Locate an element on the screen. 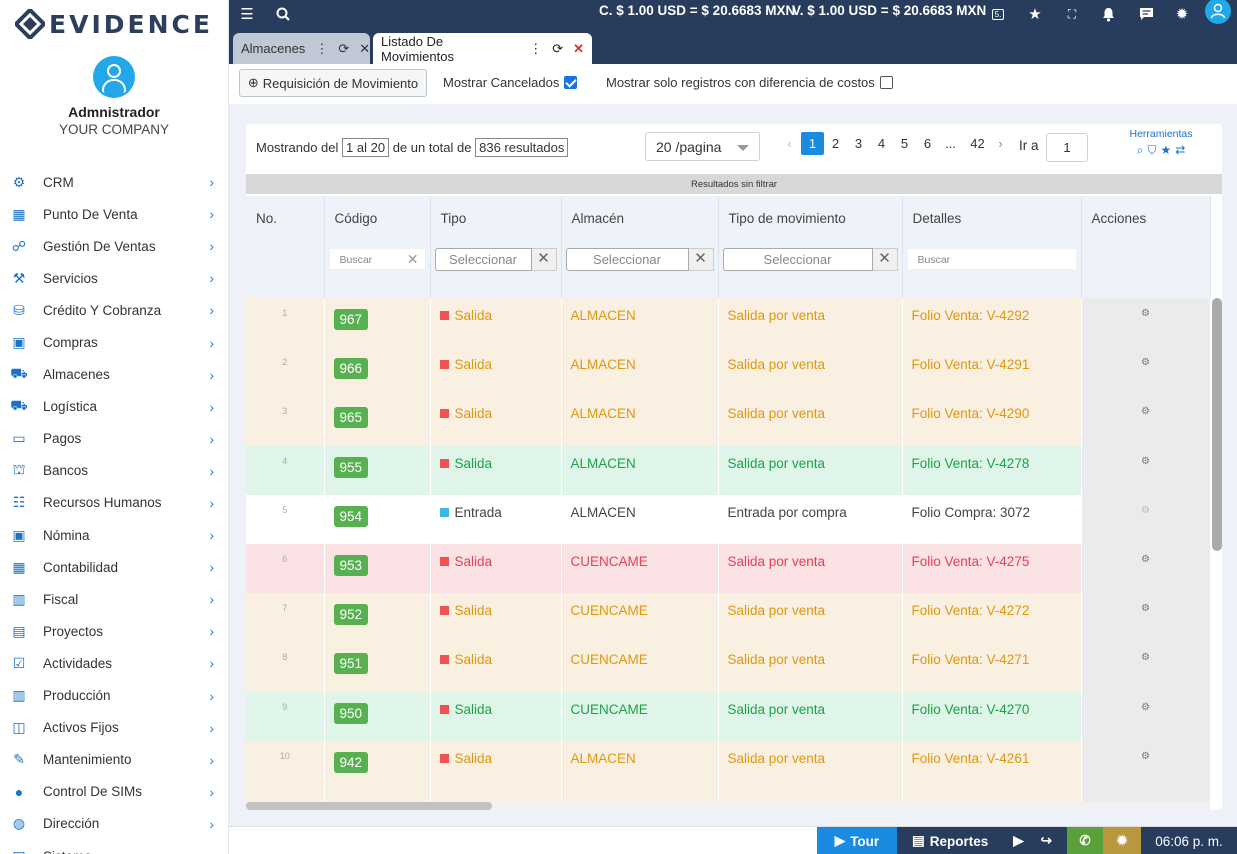 Image resolution: width=1237 pixels, height=854 pixels. details-search-input: Buscar is located at coordinates (991, 259).